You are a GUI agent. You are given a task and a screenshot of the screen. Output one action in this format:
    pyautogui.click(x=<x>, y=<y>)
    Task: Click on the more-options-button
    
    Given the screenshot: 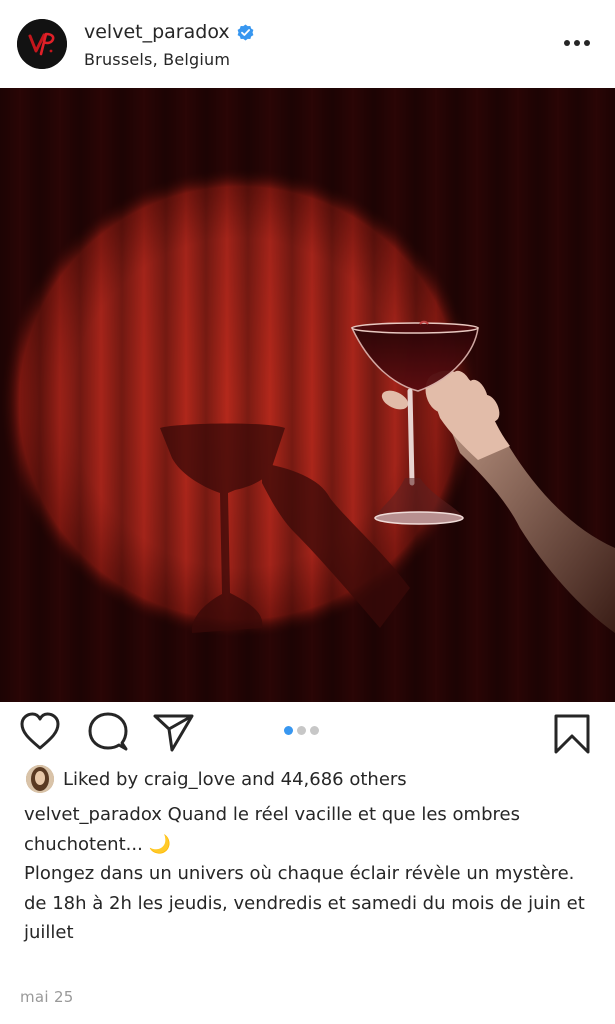 What is the action you would take?
    pyautogui.click(x=577, y=43)
    